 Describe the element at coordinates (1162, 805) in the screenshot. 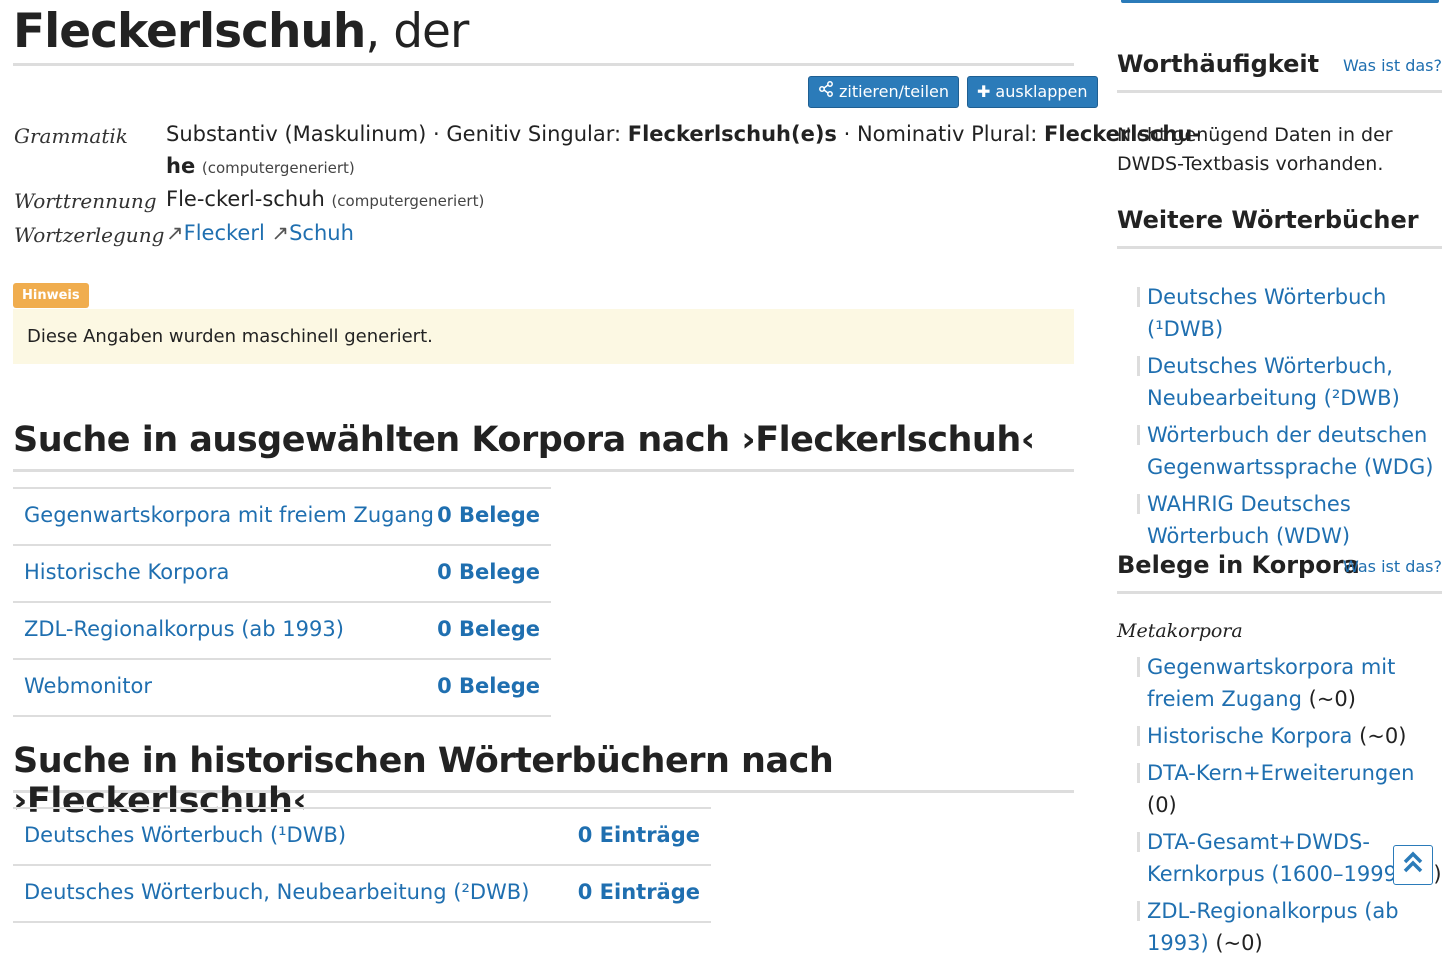

I see `corpus-count: (0)` at that location.